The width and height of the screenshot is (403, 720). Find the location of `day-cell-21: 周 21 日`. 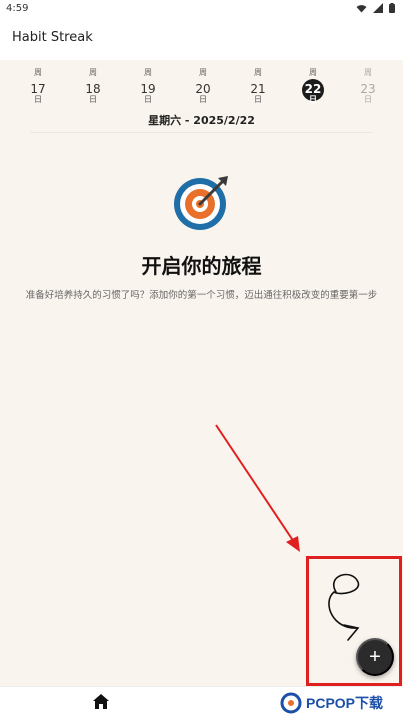

day-cell-21: 周 21 日 is located at coordinates (258, 85).